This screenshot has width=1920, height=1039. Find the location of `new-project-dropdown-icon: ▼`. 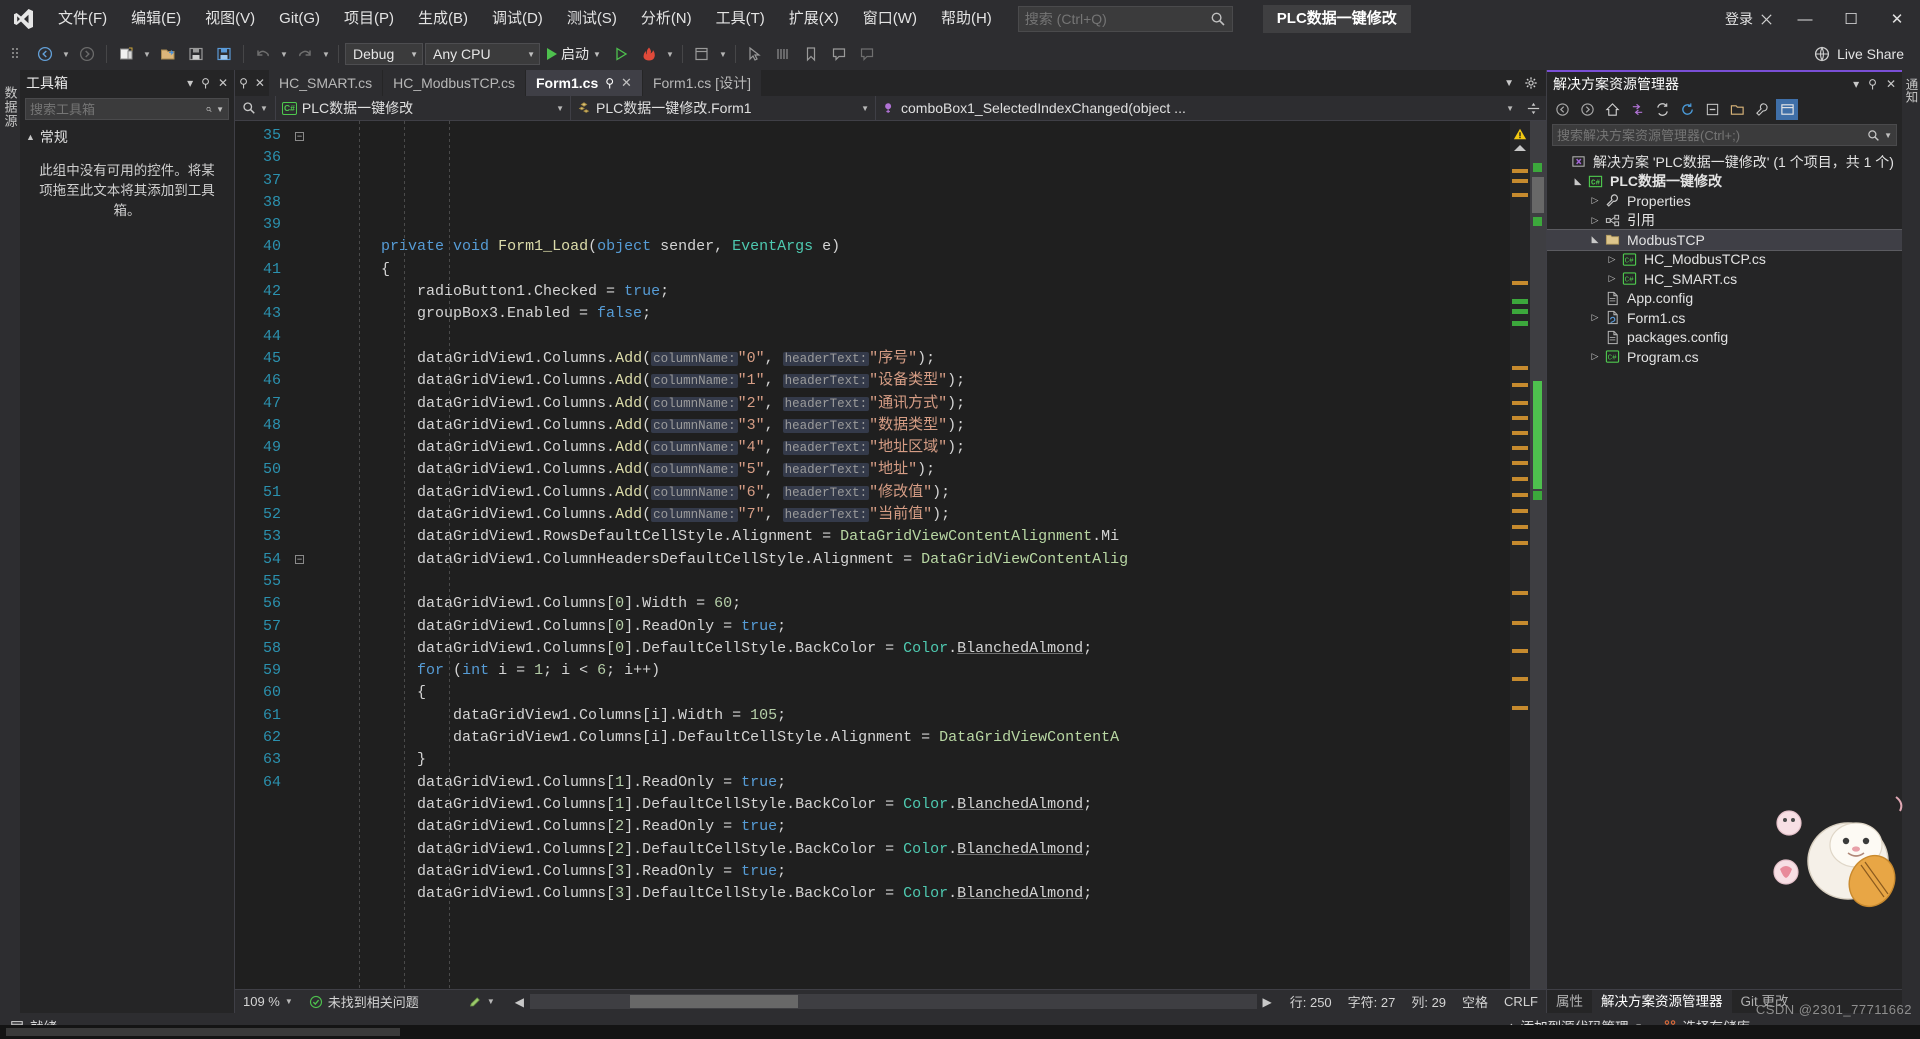

new-project-dropdown-icon: ▼ is located at coordinates (147, 54).